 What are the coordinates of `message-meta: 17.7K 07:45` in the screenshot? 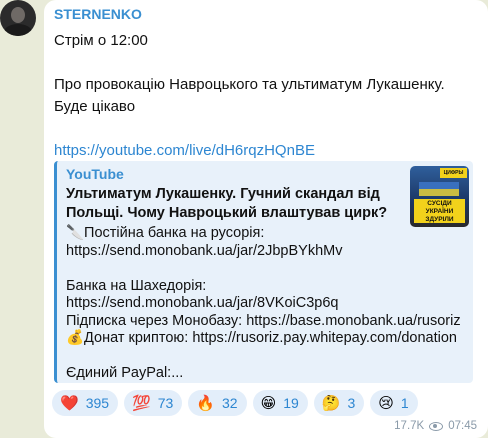 It's located at (435, 426).